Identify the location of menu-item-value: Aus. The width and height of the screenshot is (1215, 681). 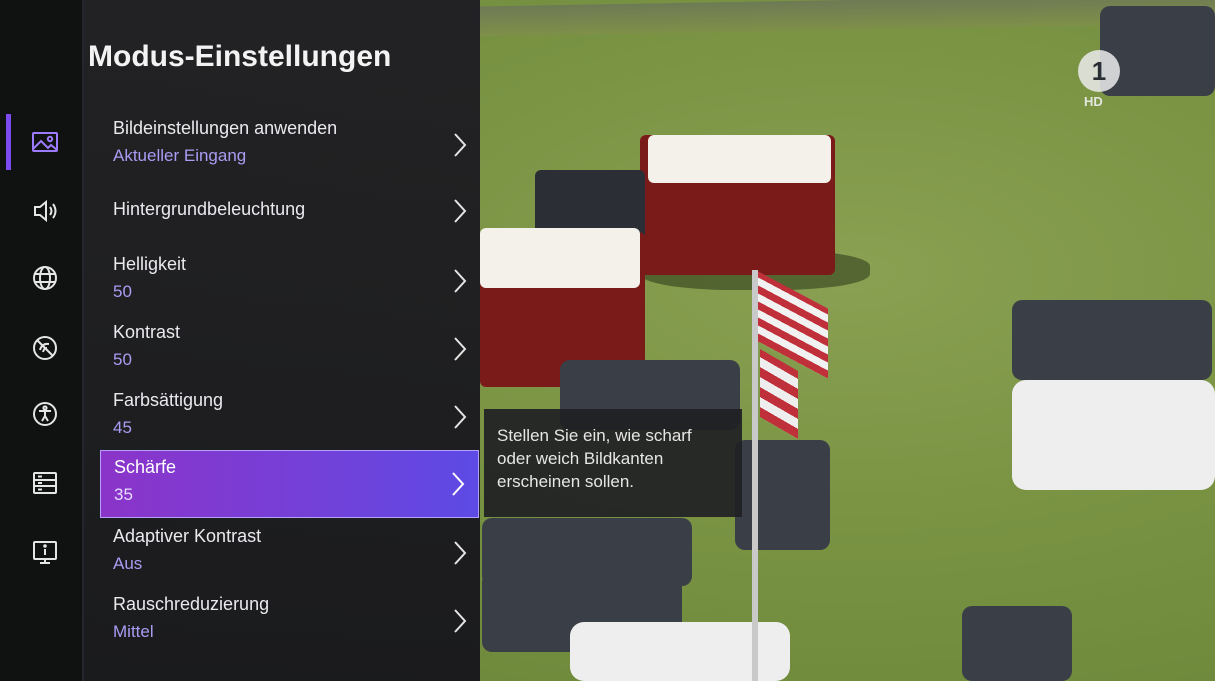
(128, 563).